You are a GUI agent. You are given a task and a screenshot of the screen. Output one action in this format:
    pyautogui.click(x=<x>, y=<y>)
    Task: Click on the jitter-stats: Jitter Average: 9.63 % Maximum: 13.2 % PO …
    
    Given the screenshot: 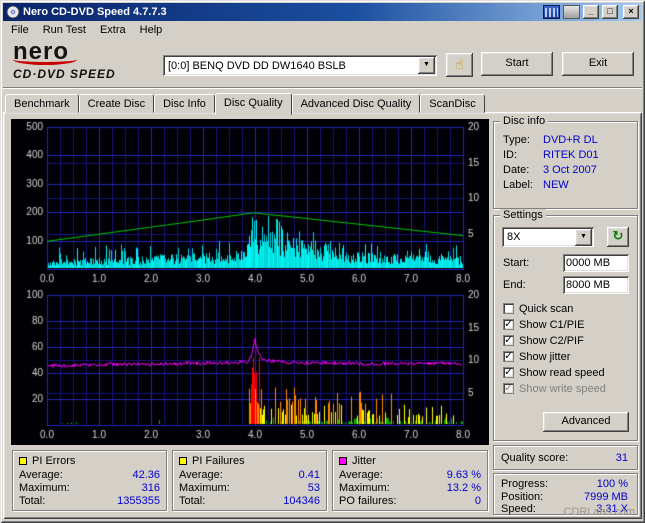 What is the action you would take?
    pyautogui.click(x=410, y=480)
    